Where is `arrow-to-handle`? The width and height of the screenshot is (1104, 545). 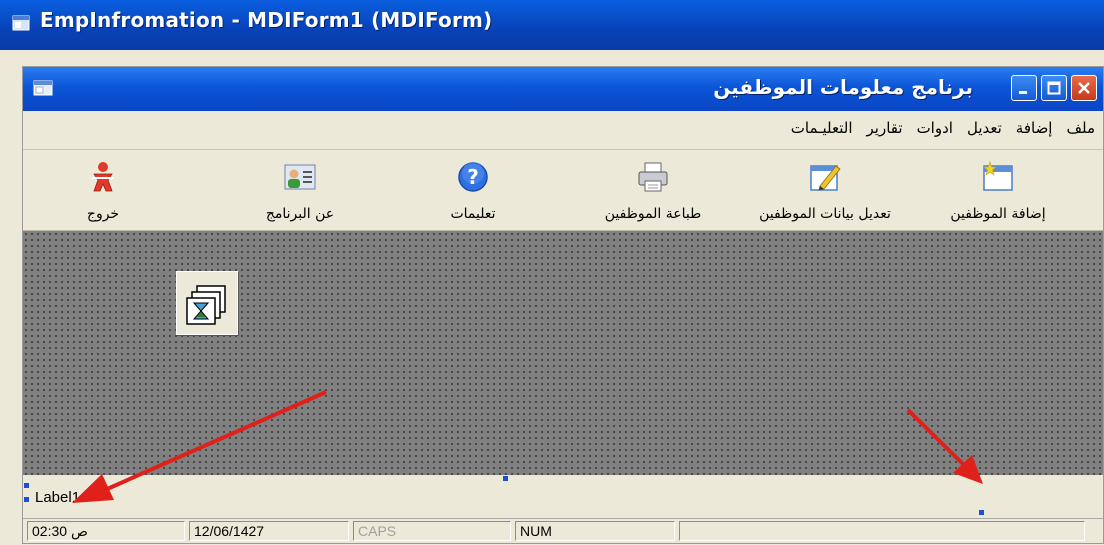 arrow-to-handle is located at coordinates (944, 446).